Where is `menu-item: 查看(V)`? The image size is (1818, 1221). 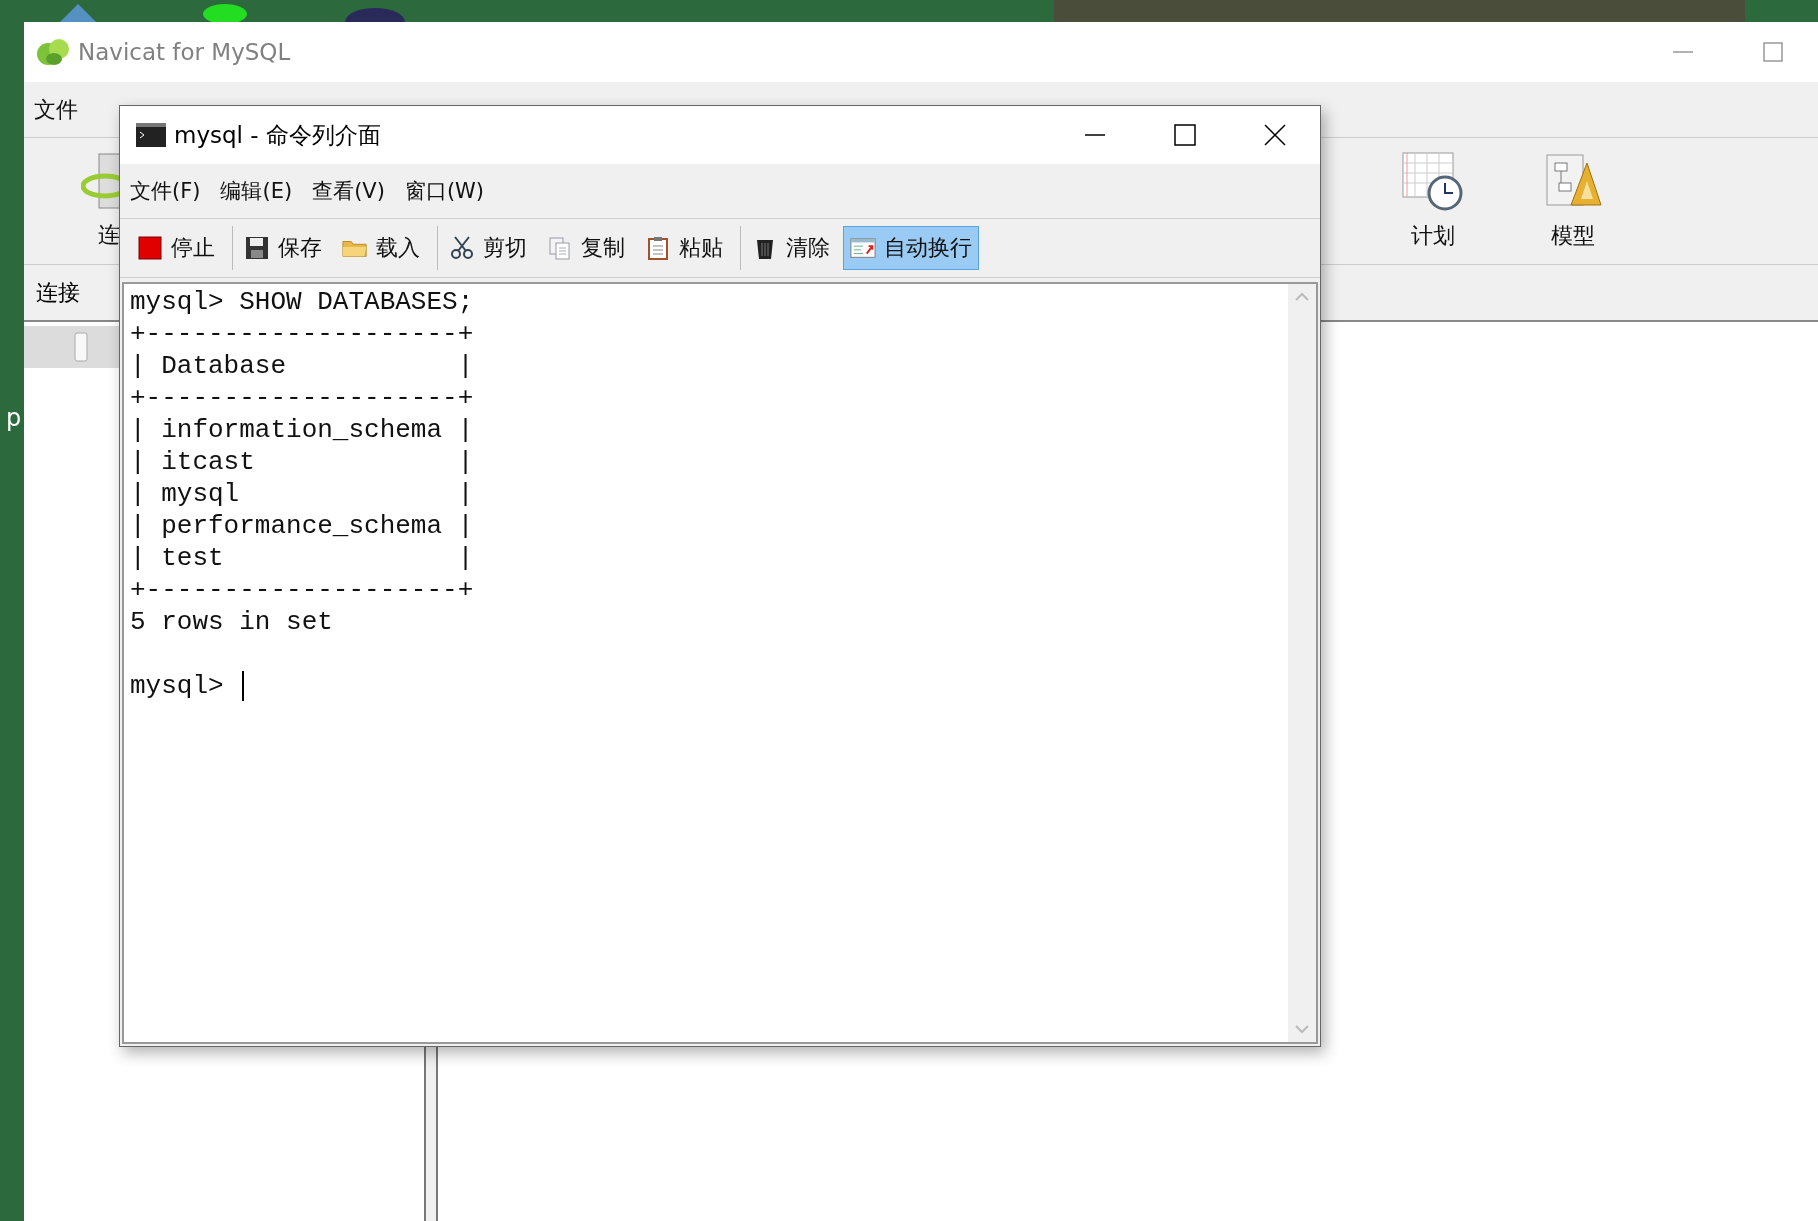 menu-item: 查看(V) is located at coordinates (348, 191).